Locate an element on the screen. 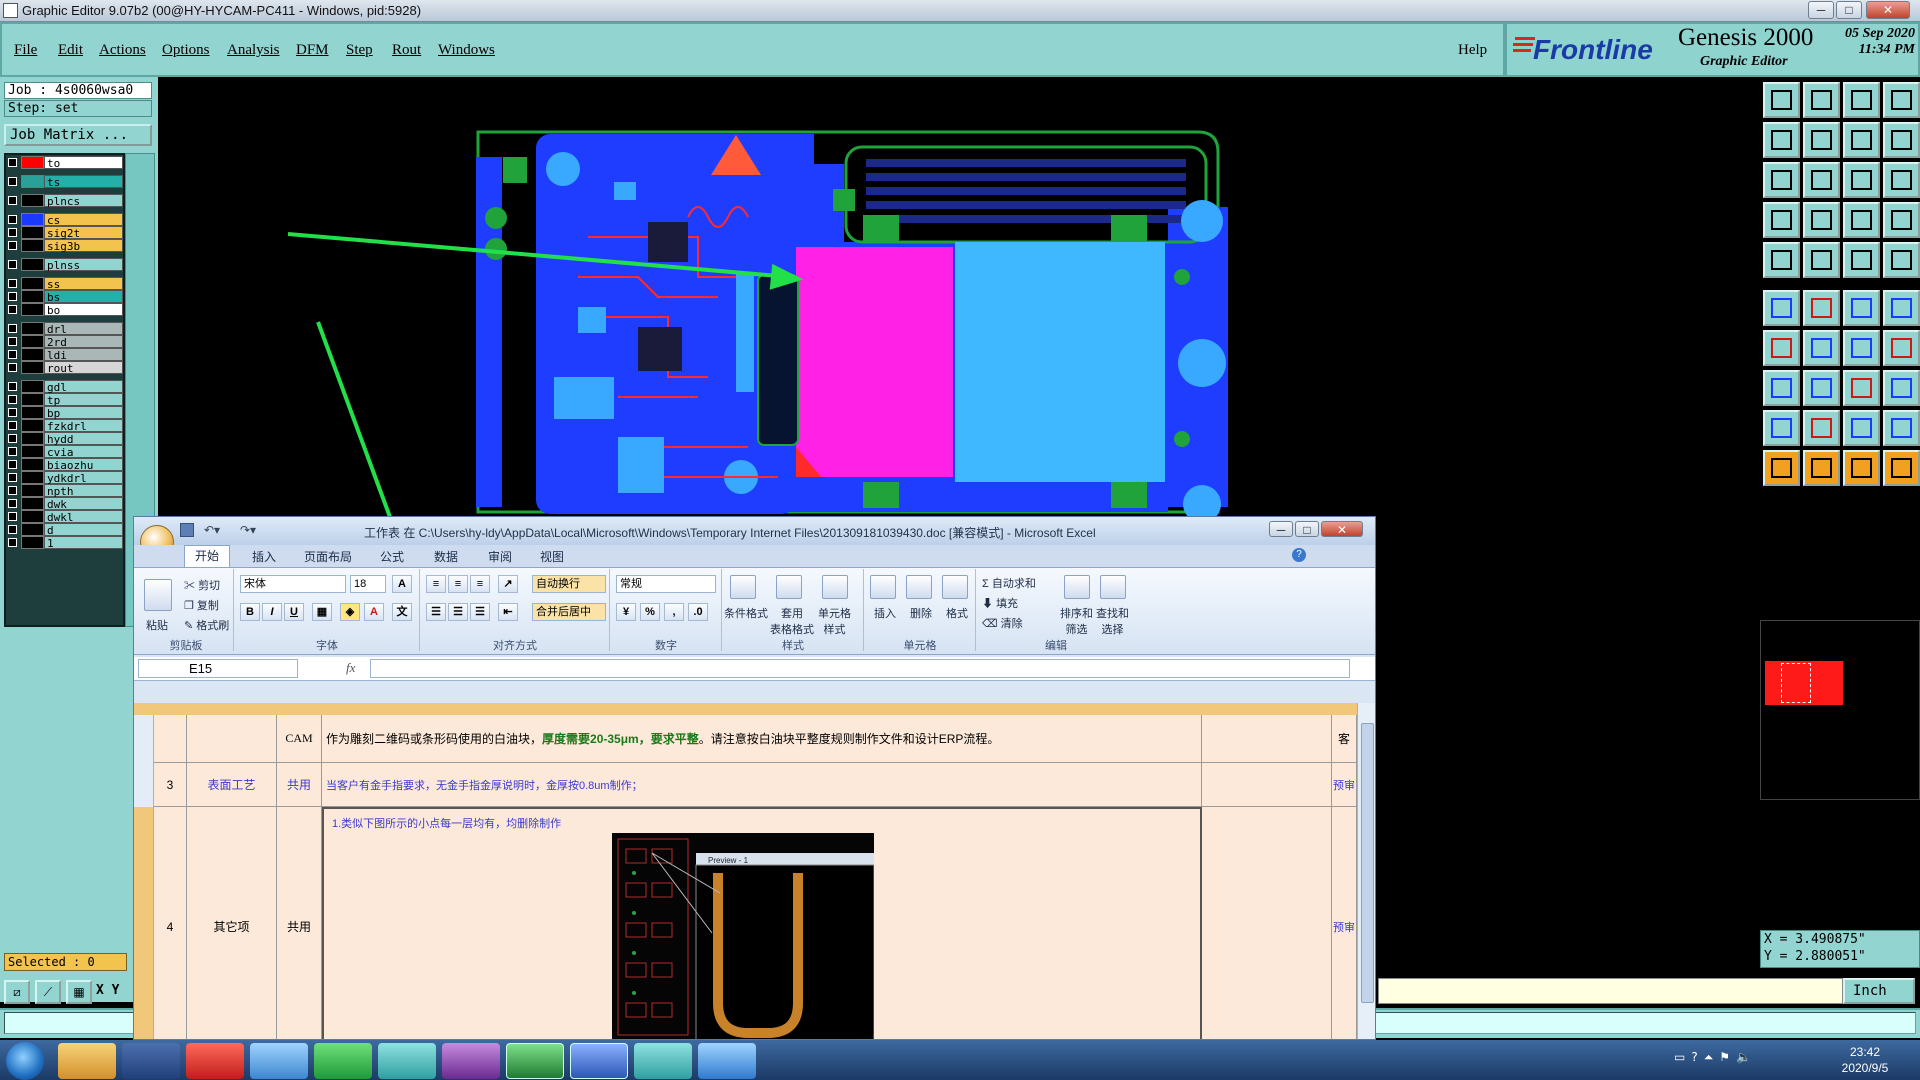 The width and height of the screenshot is (1920, 1080). excel-maximize-button: □ is located at coordinates (1307, 529).